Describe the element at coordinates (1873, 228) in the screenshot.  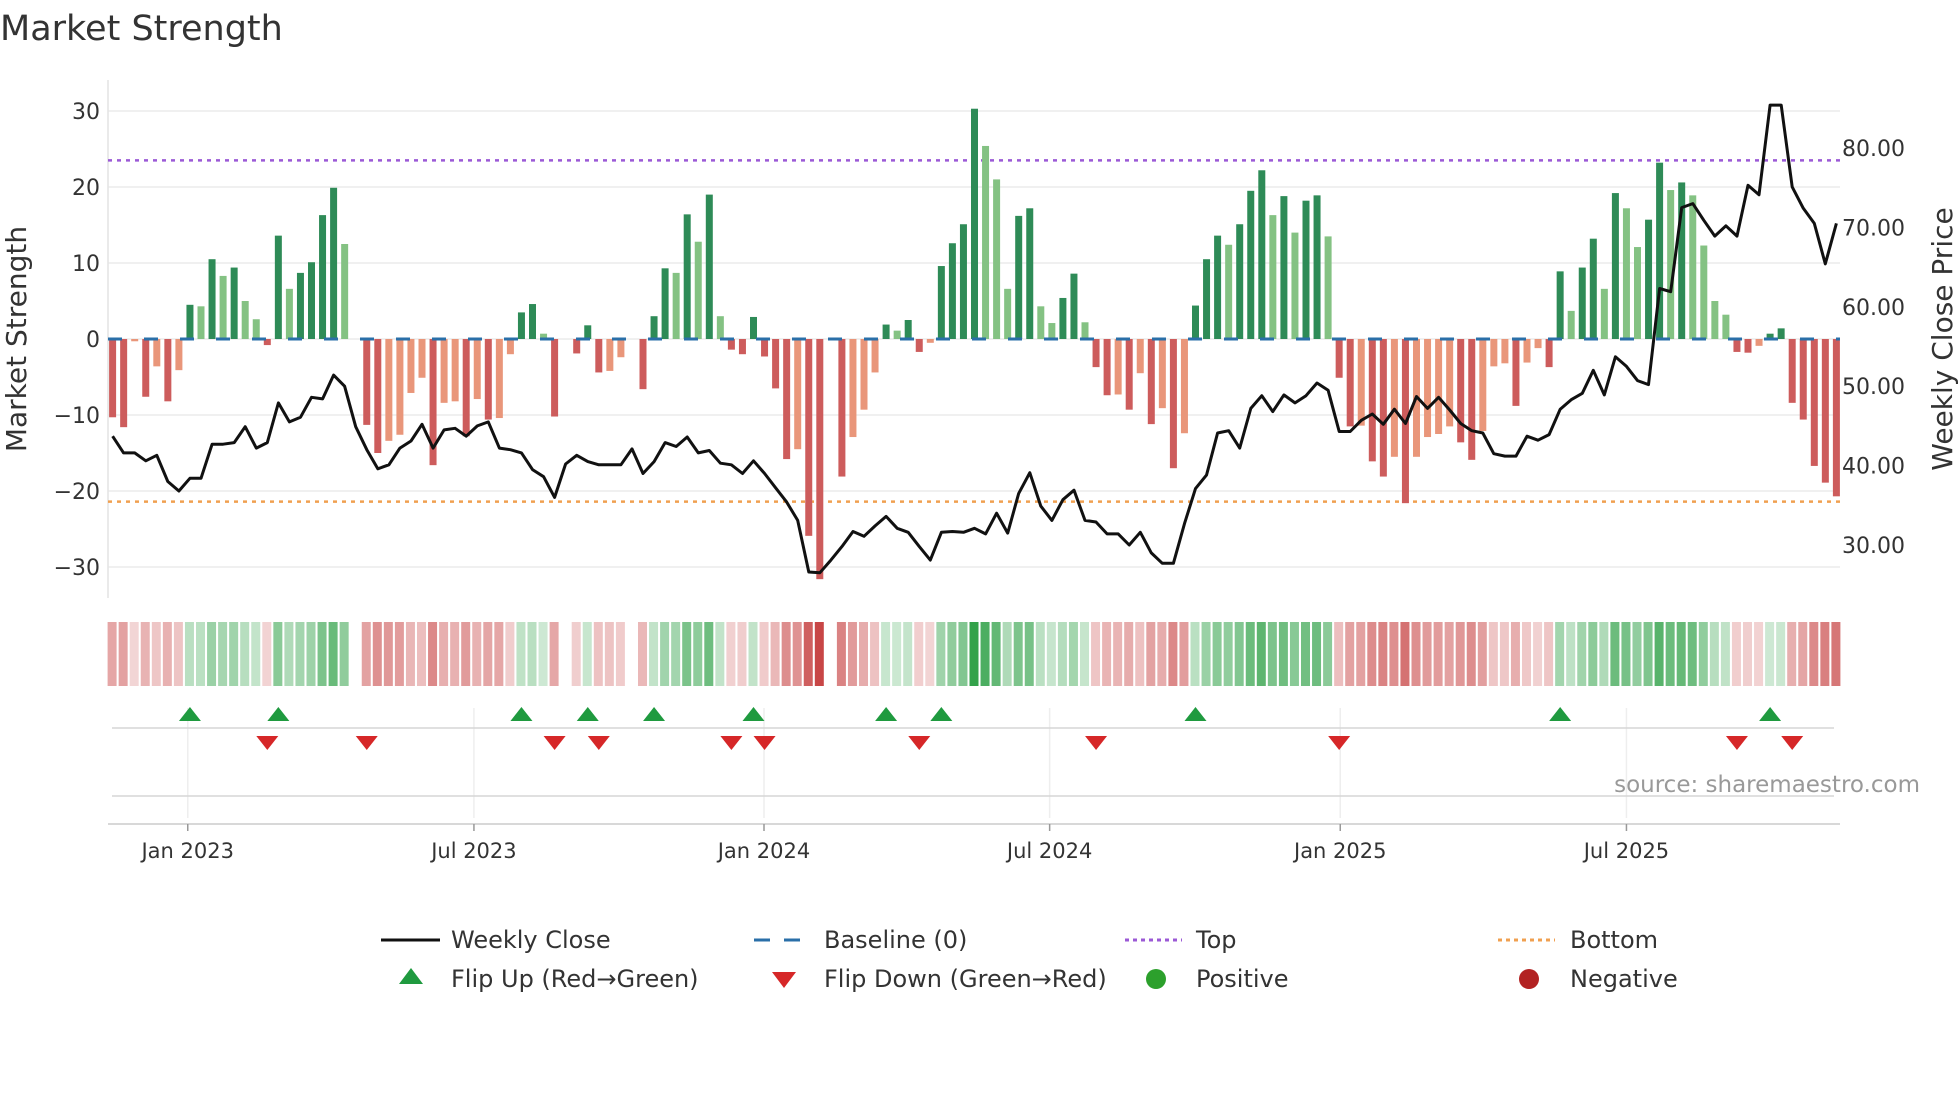
I see `y2-tick-label: 70.00` at that location.